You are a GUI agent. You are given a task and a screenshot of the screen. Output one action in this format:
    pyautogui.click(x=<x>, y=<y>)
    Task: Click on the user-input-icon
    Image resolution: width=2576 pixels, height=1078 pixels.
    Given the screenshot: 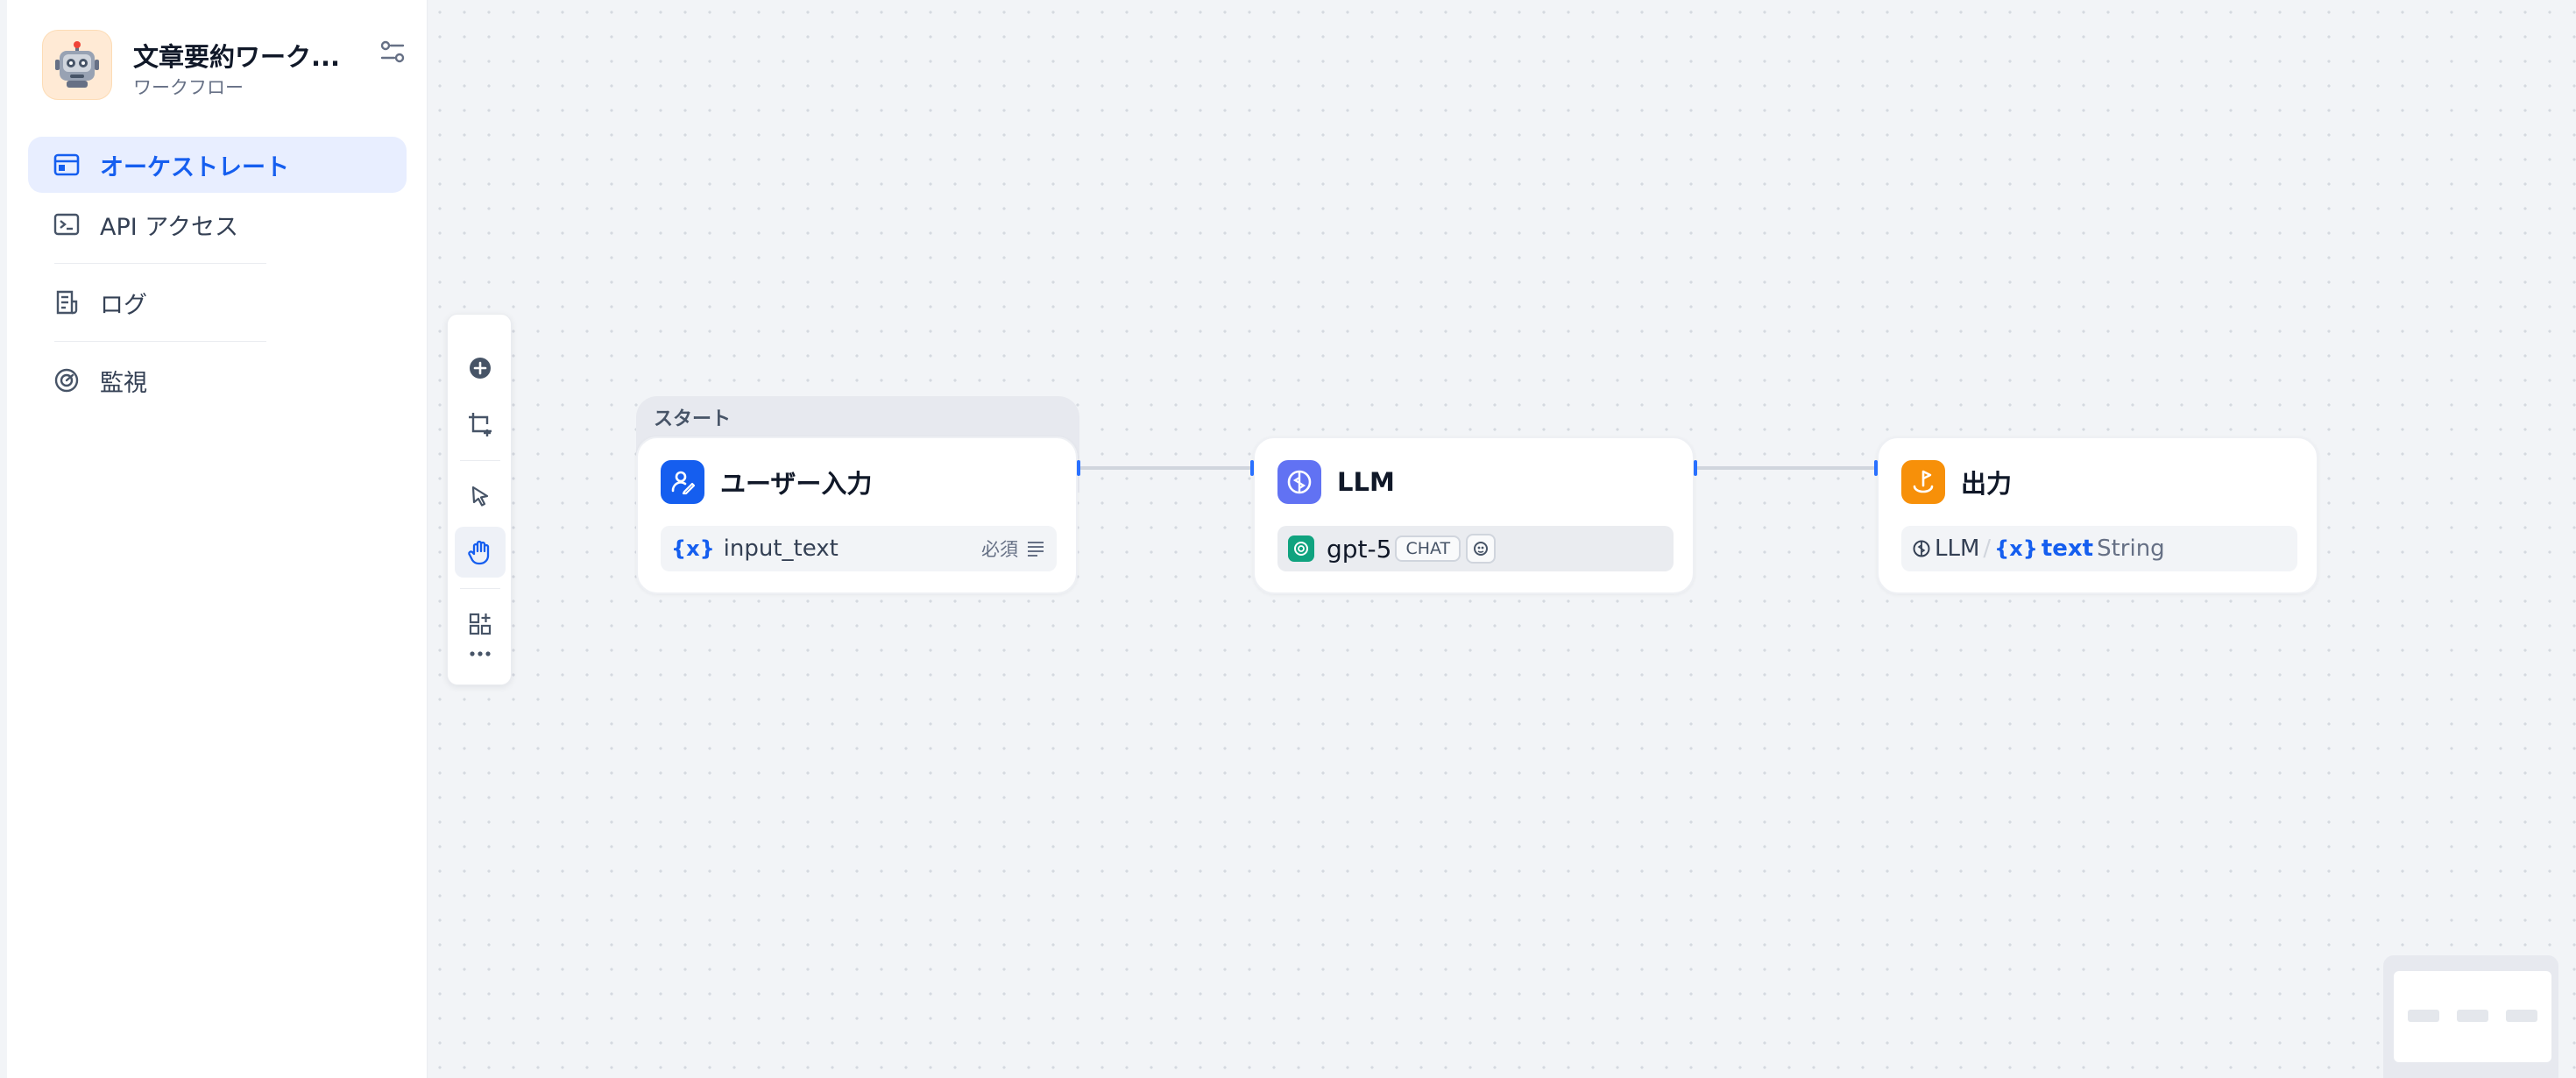 What is the action you would take?
    pyautogui.click(x=682, y=482)
    